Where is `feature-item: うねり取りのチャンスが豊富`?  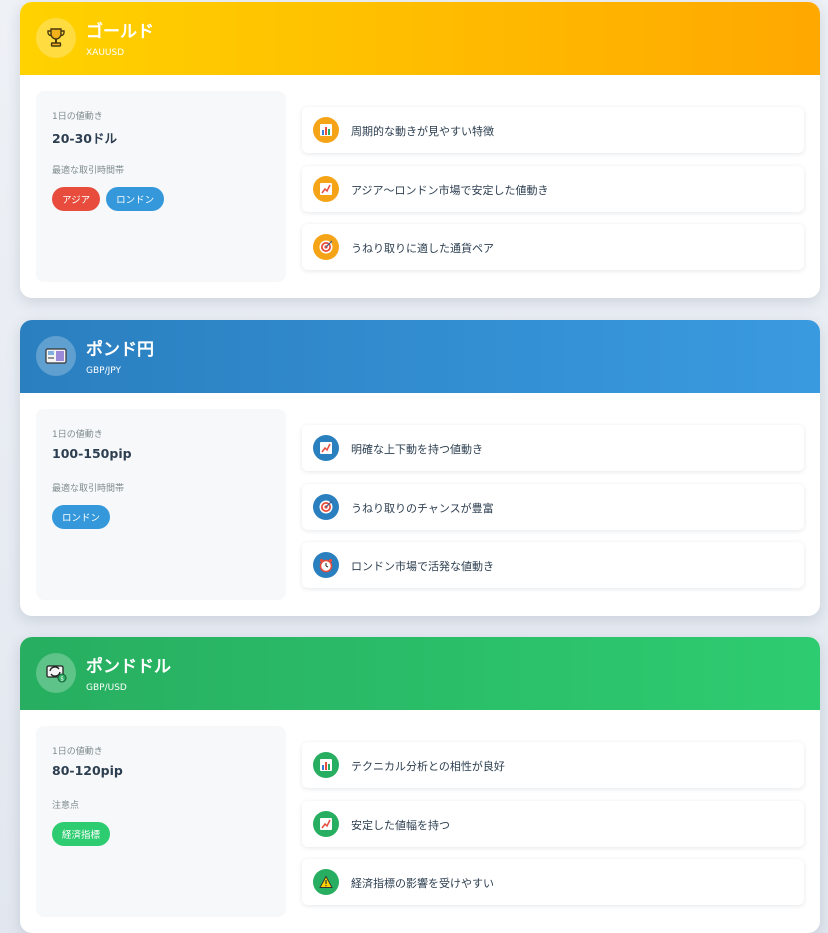
feature-item: うねり取りのチャンスが豊富 is located at coordinates (553, 507).